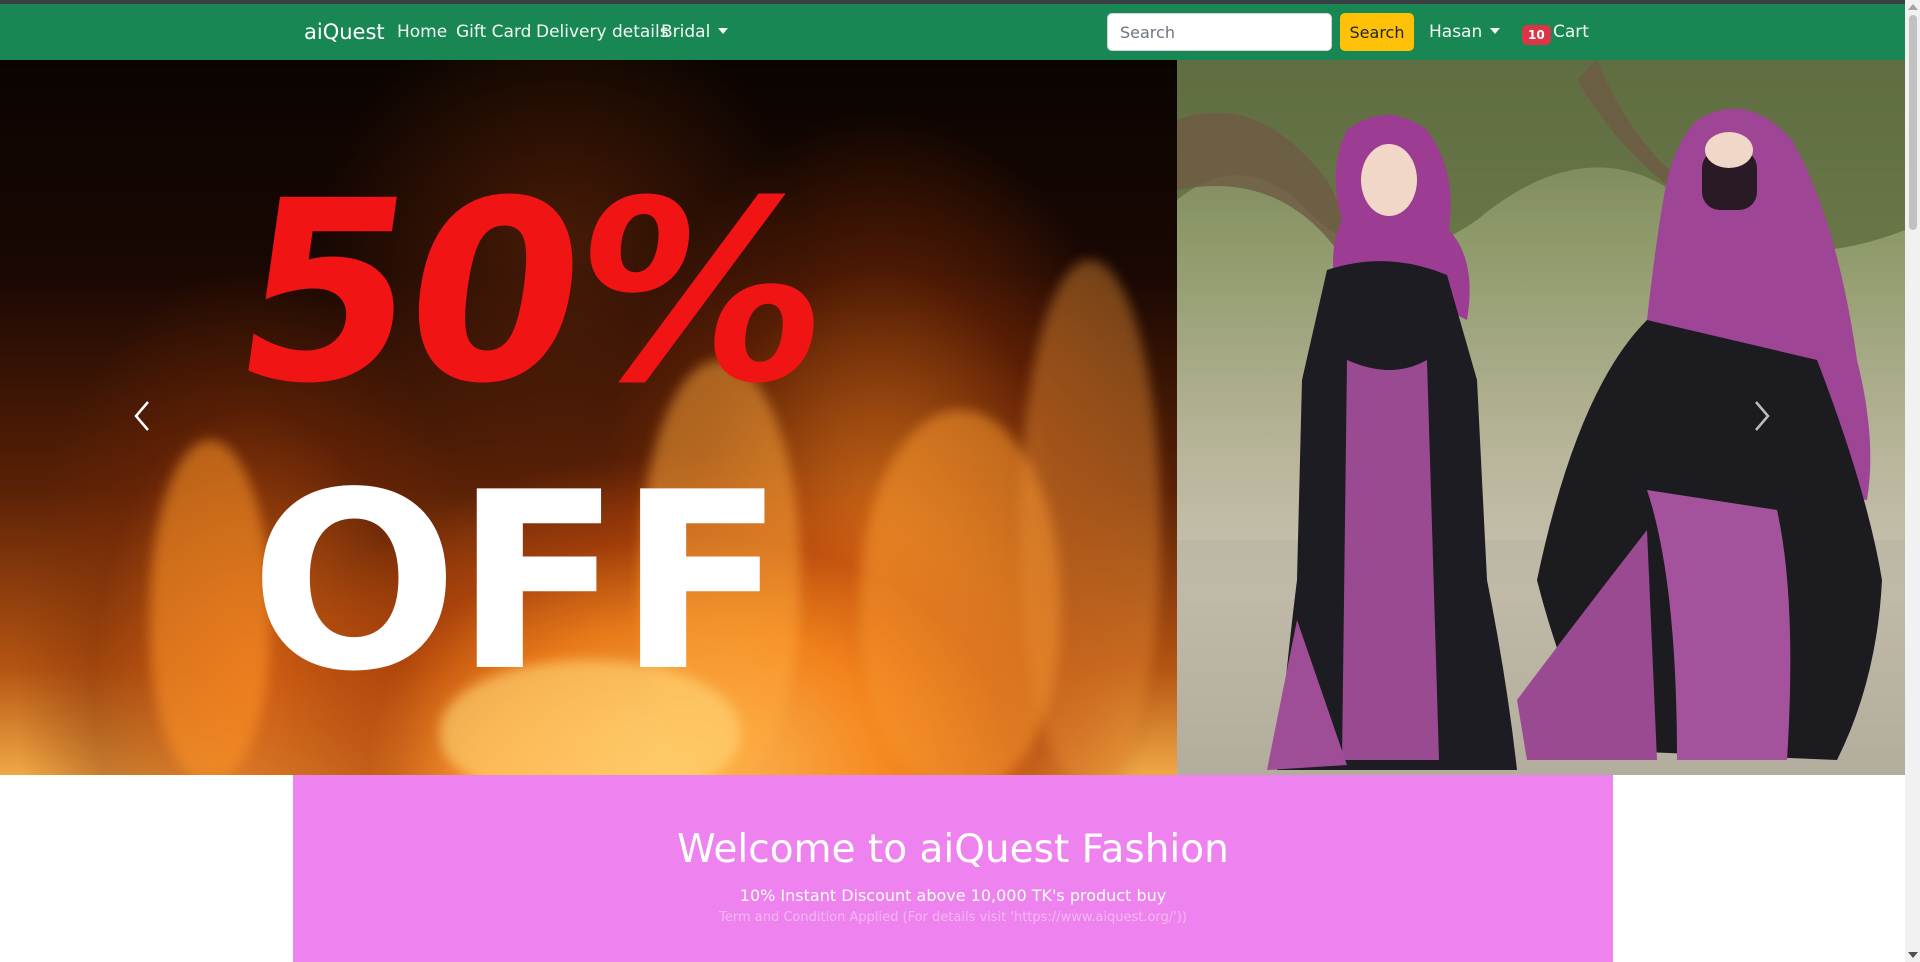 The image size is (1920, 962). What do you see at coordinates (1536, 35) in the screenshot?
I see `cart-count-badge: 10` at bounding box center [1536, 35].